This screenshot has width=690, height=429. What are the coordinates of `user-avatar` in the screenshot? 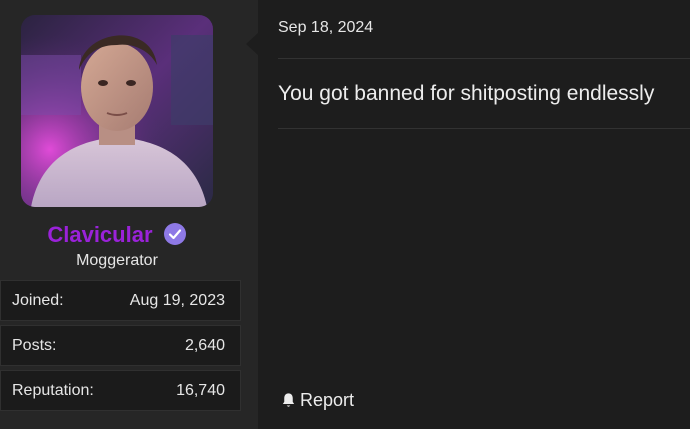 It's located at (117, 111).